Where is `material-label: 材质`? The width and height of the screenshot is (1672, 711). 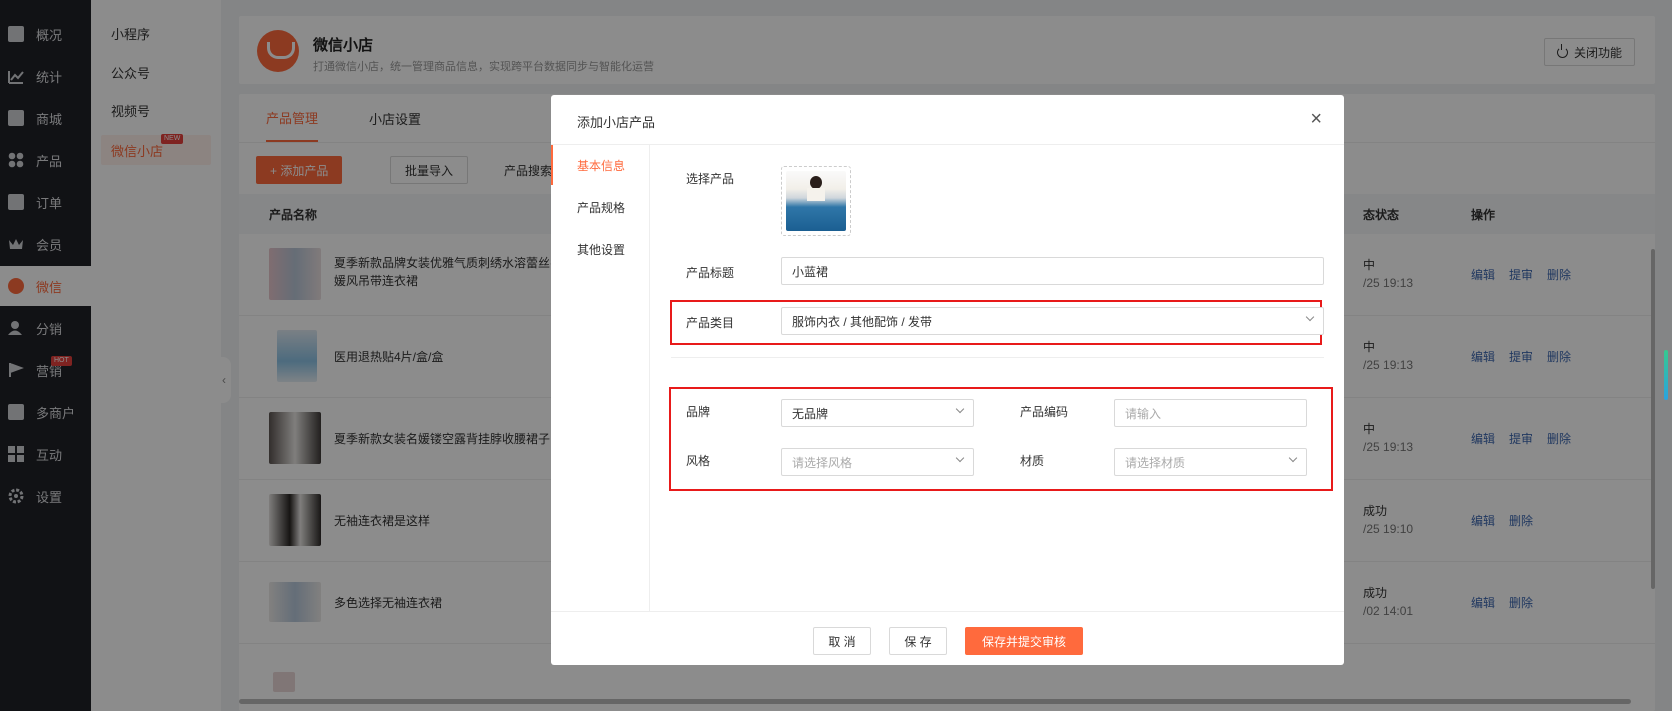
material-label: 材质 is located at coordinates (1032, 461).